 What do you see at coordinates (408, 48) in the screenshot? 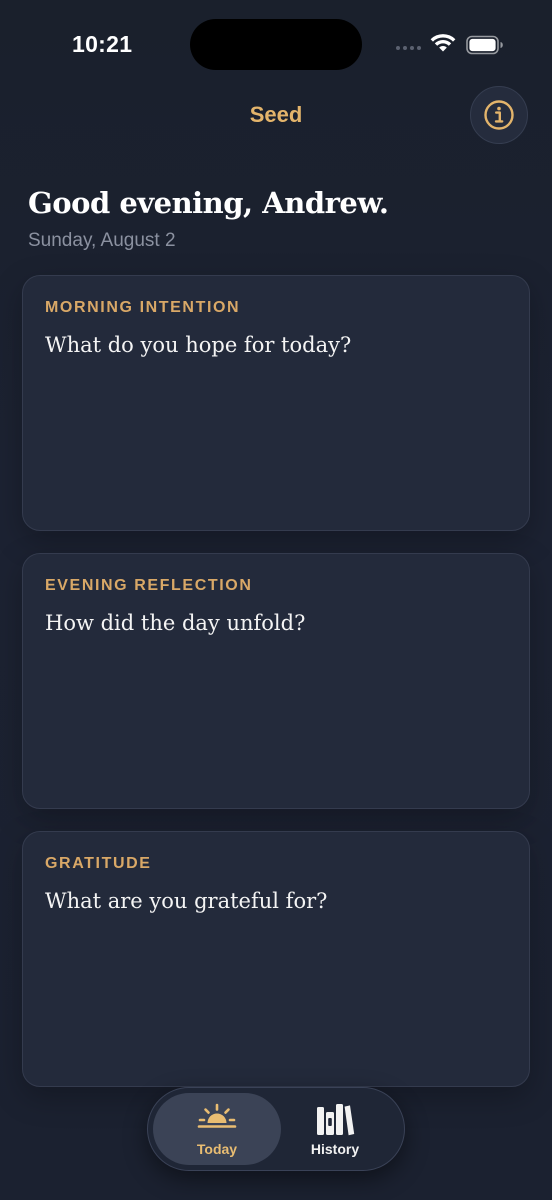
I see `cellular-signal-icon` at bounding box center [408, 48].